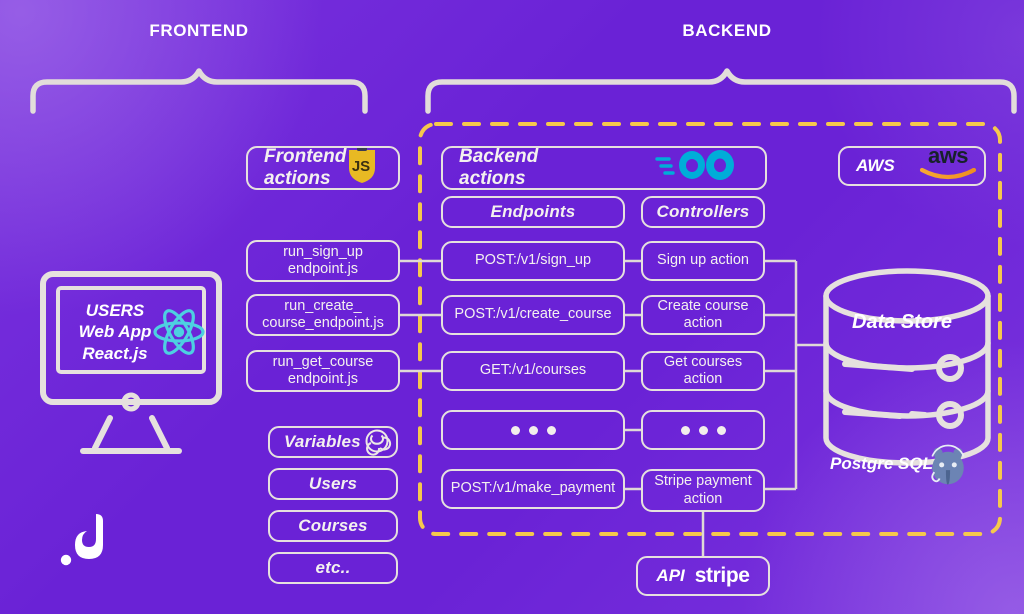  I want to click on stripe-icon: stripe, so click(722, 575).